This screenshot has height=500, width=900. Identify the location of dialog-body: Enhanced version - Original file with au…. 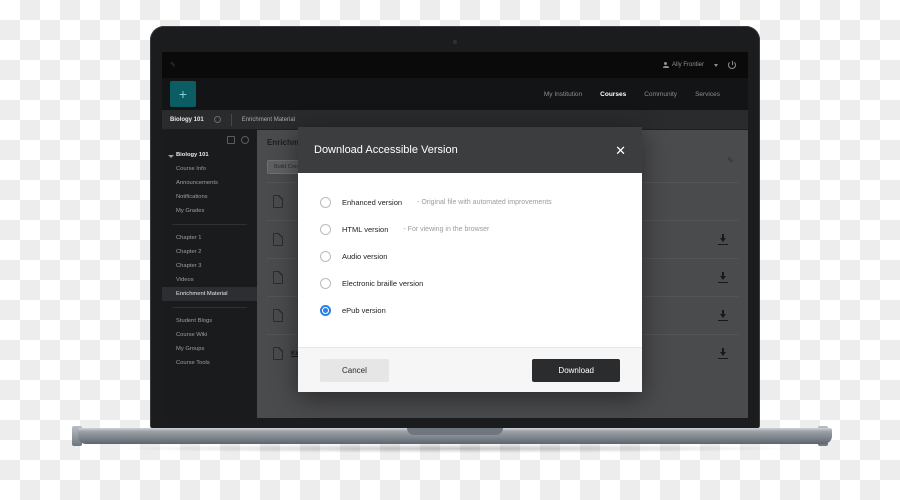
(470, 260).